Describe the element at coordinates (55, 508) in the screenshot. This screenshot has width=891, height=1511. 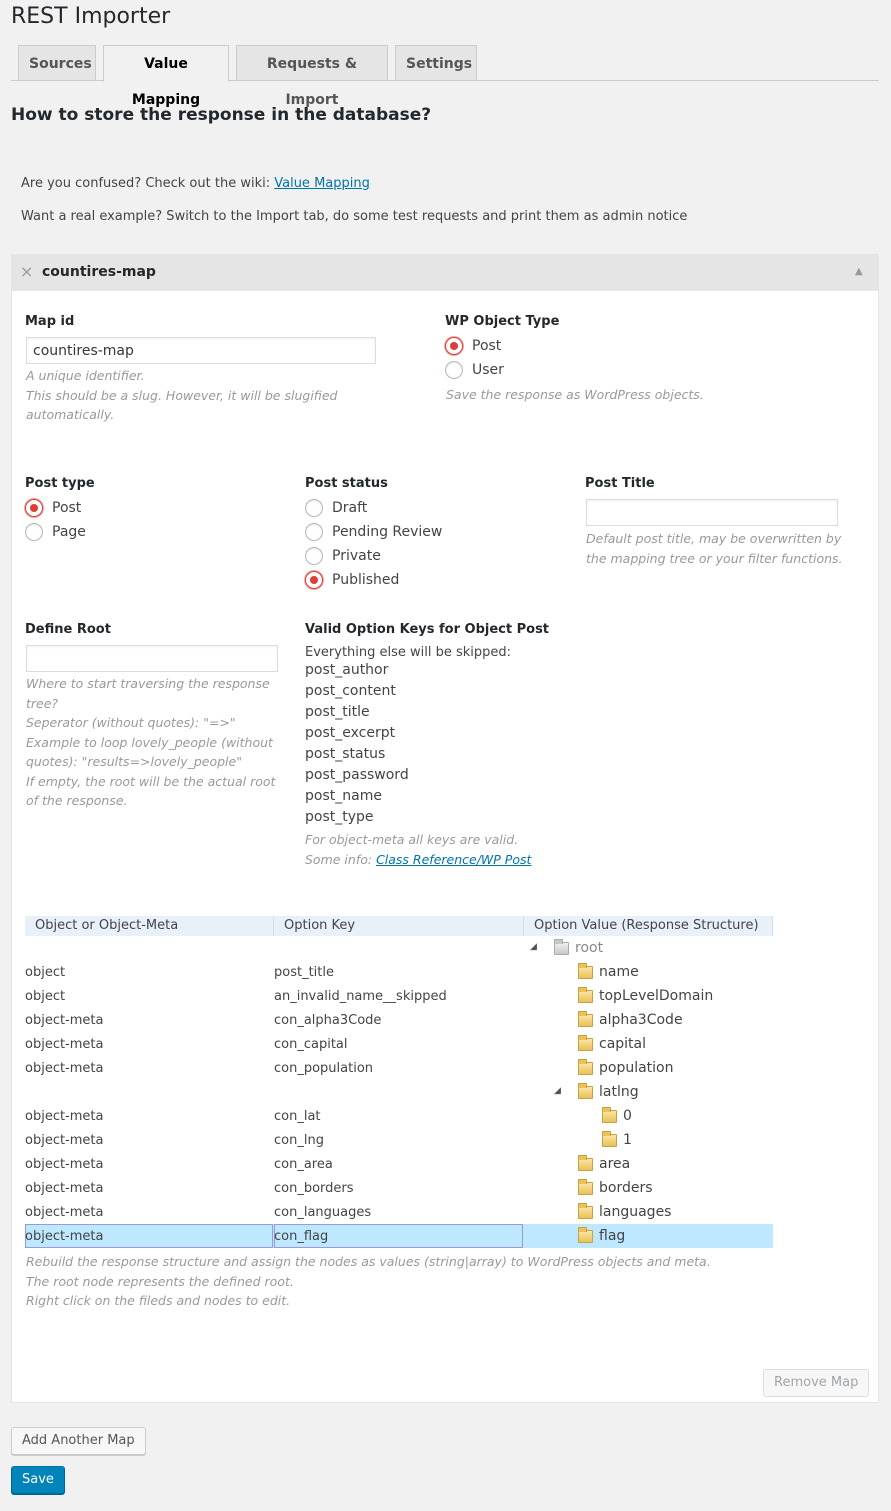
I see `post-type-post-option: Post` at that location.